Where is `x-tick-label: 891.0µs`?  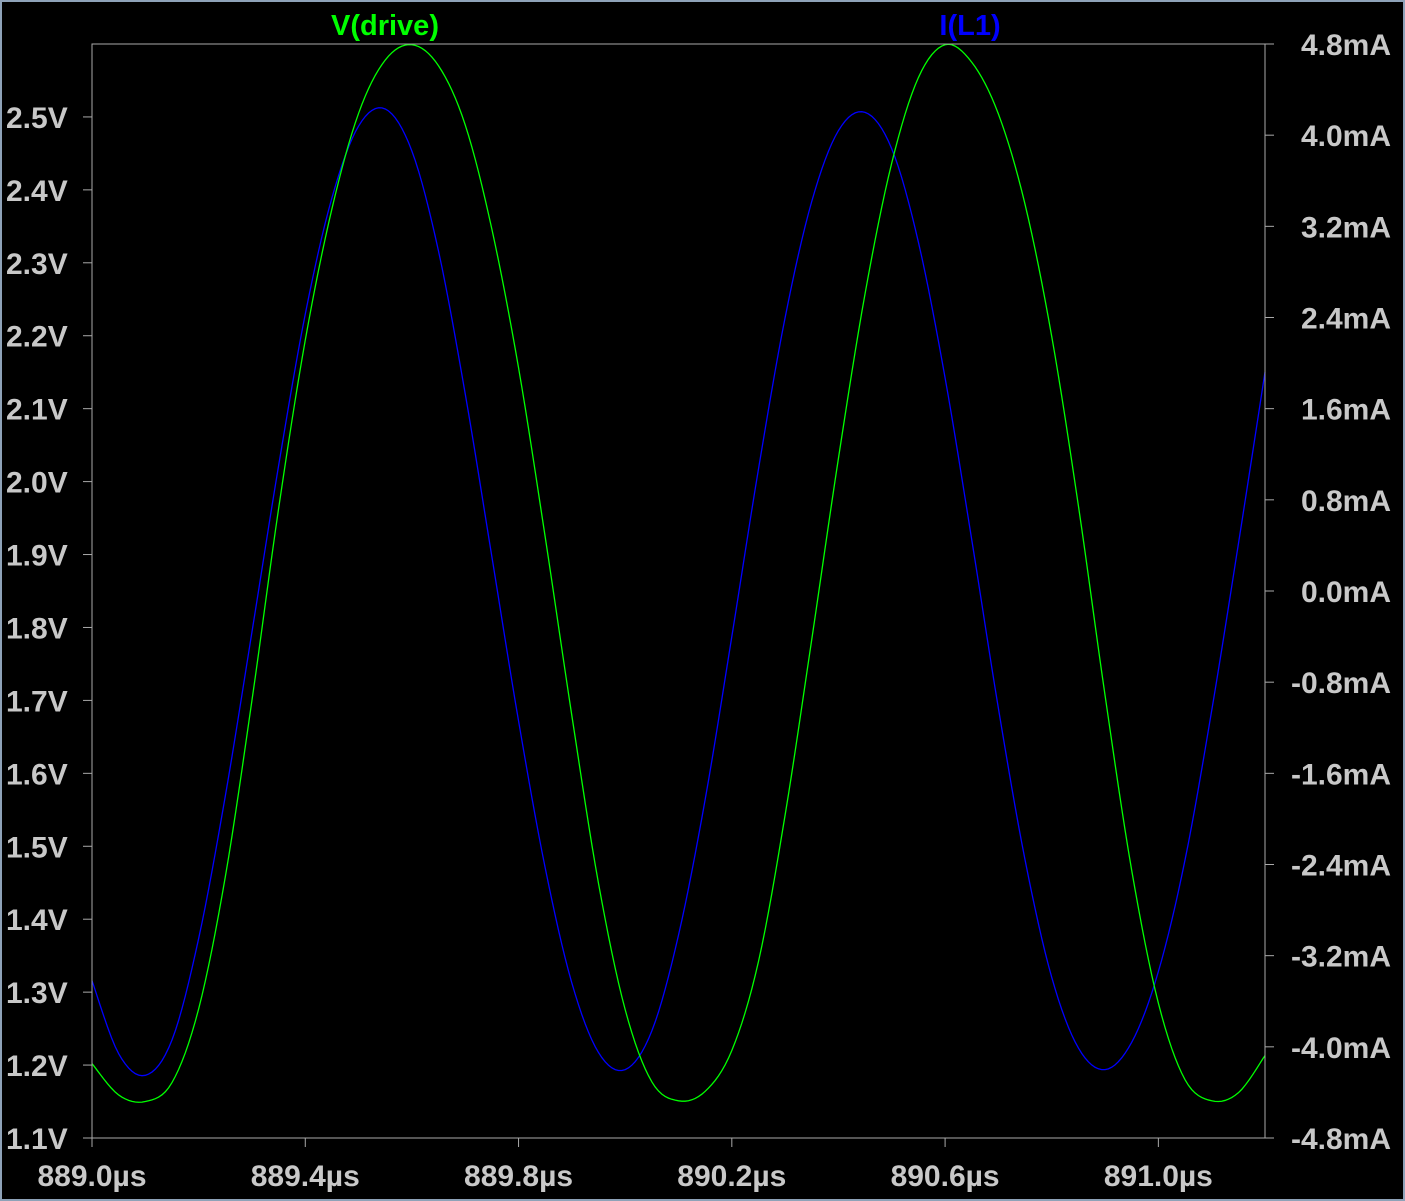
x-tick-label: 891.0µs is located at coordinates (1158, 1176).